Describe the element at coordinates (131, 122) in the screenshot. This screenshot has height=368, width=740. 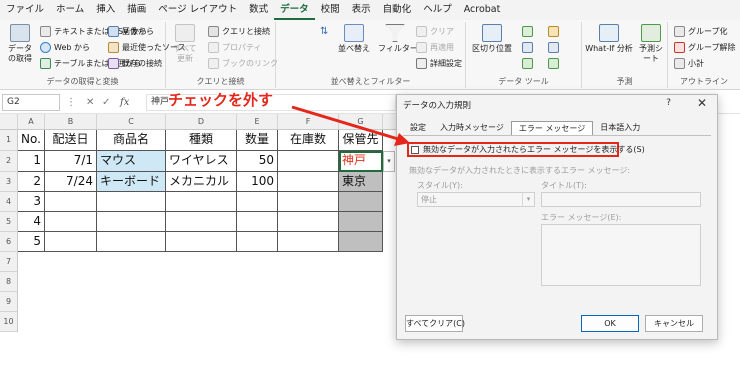
I see `col-header-c: C` at that location.